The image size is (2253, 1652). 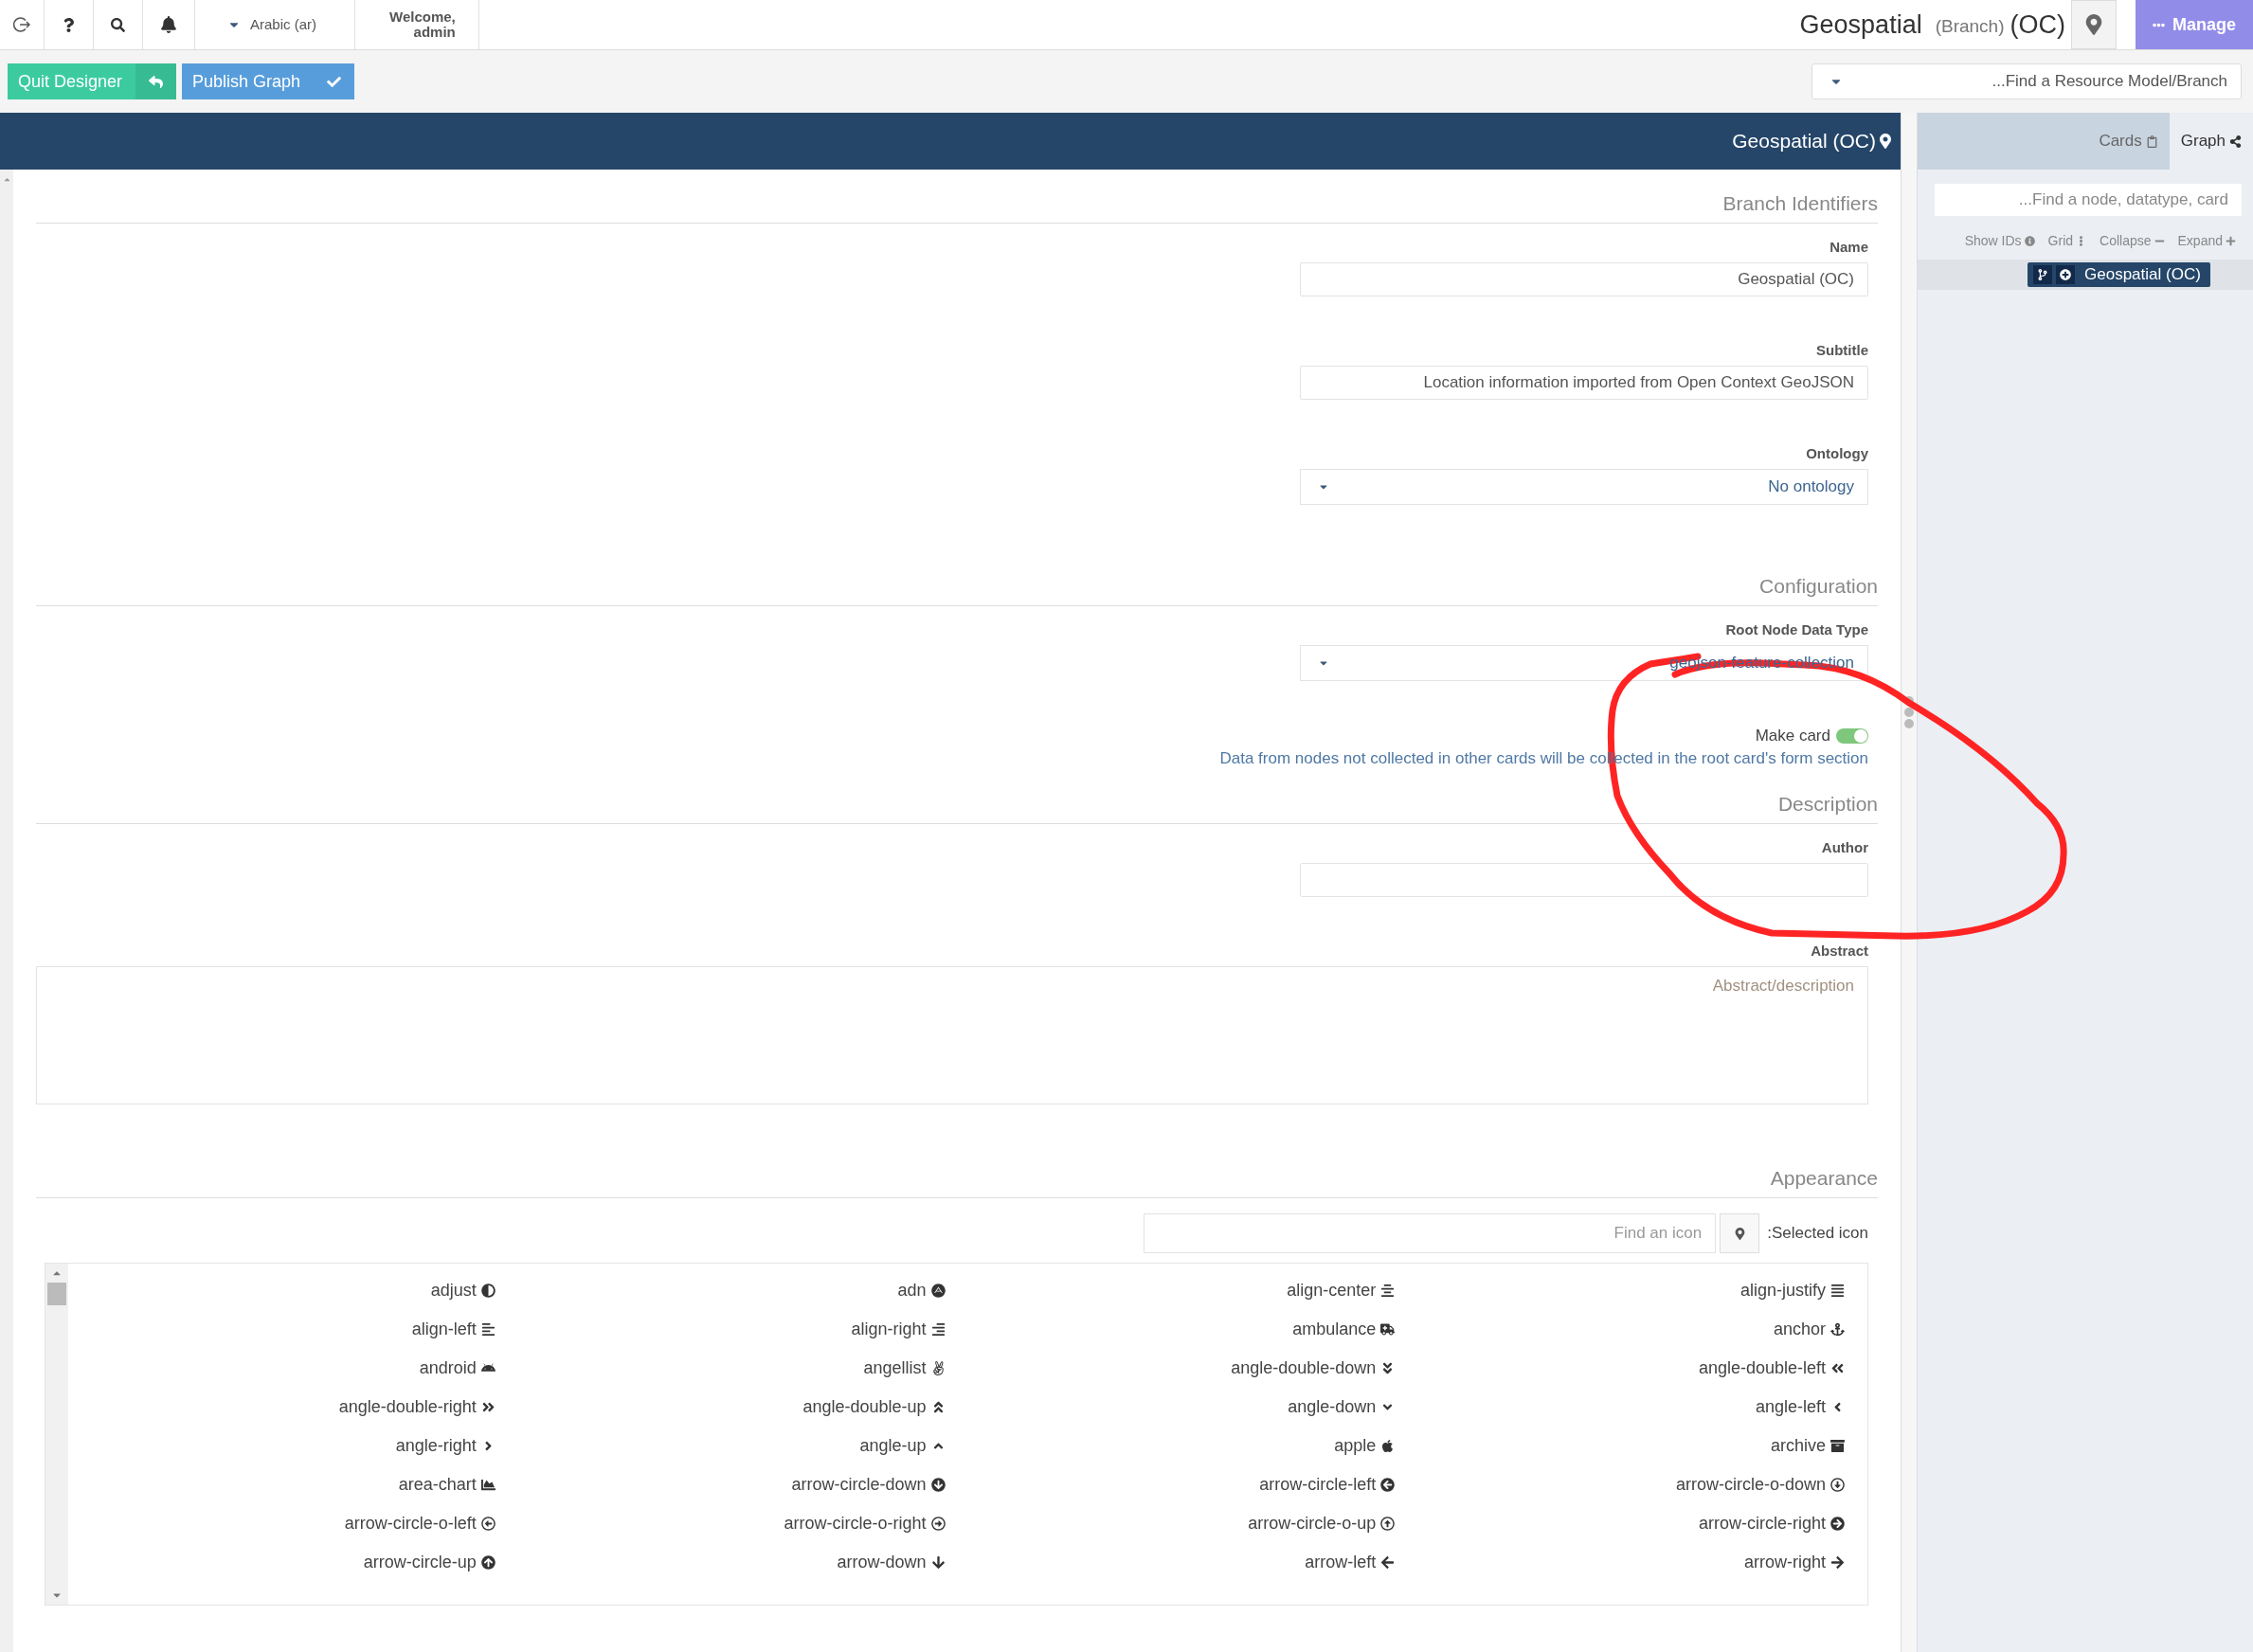 What do you see at coordinates (1350, 1562) in the screenshot?
I see `icon-option: arrow-left` at bounding box center [1350, 1562].